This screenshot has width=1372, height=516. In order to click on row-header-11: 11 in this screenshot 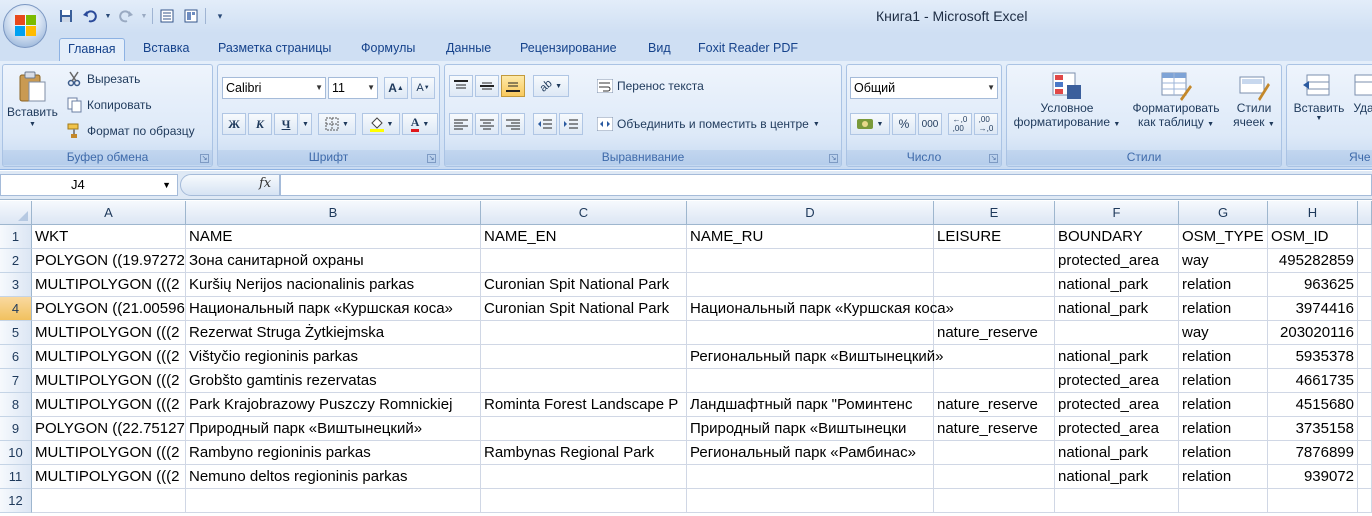, I will do `click(16, 477)`.